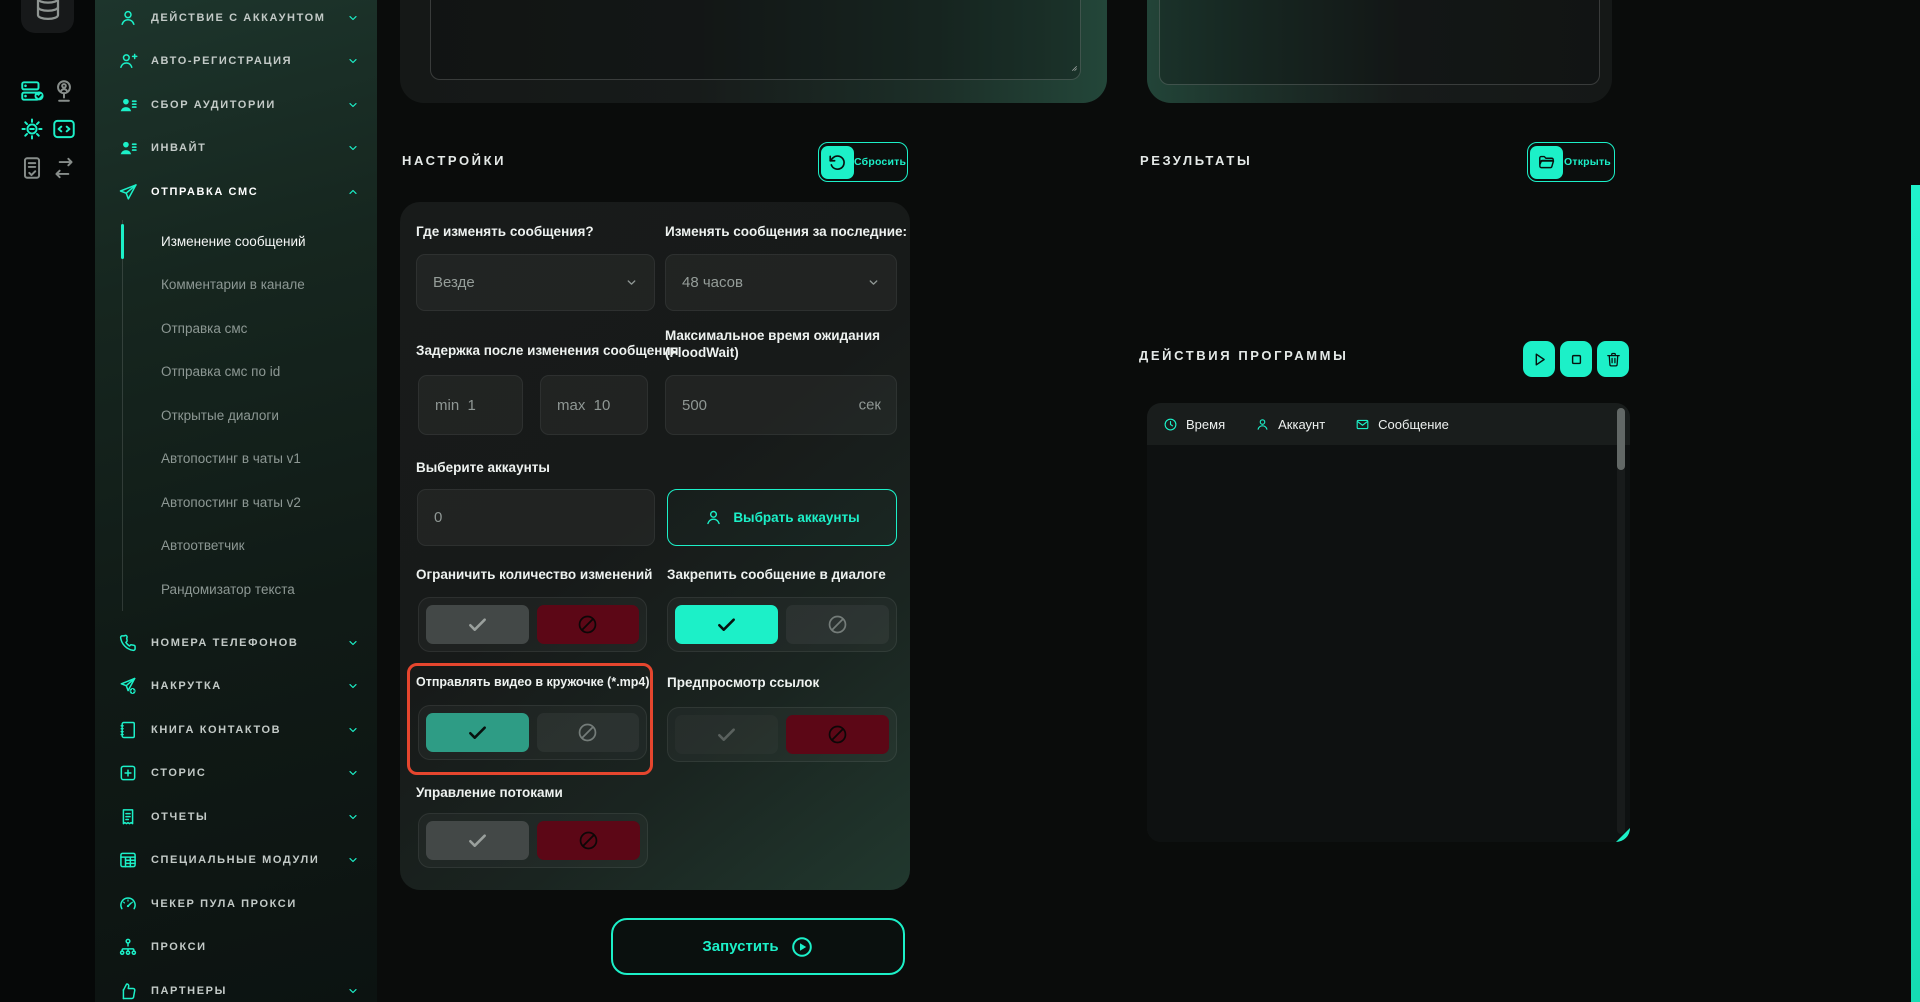 This screenshot has height=1002, width=1920. I want to click on page-scrollbar, so click(1915, 593).